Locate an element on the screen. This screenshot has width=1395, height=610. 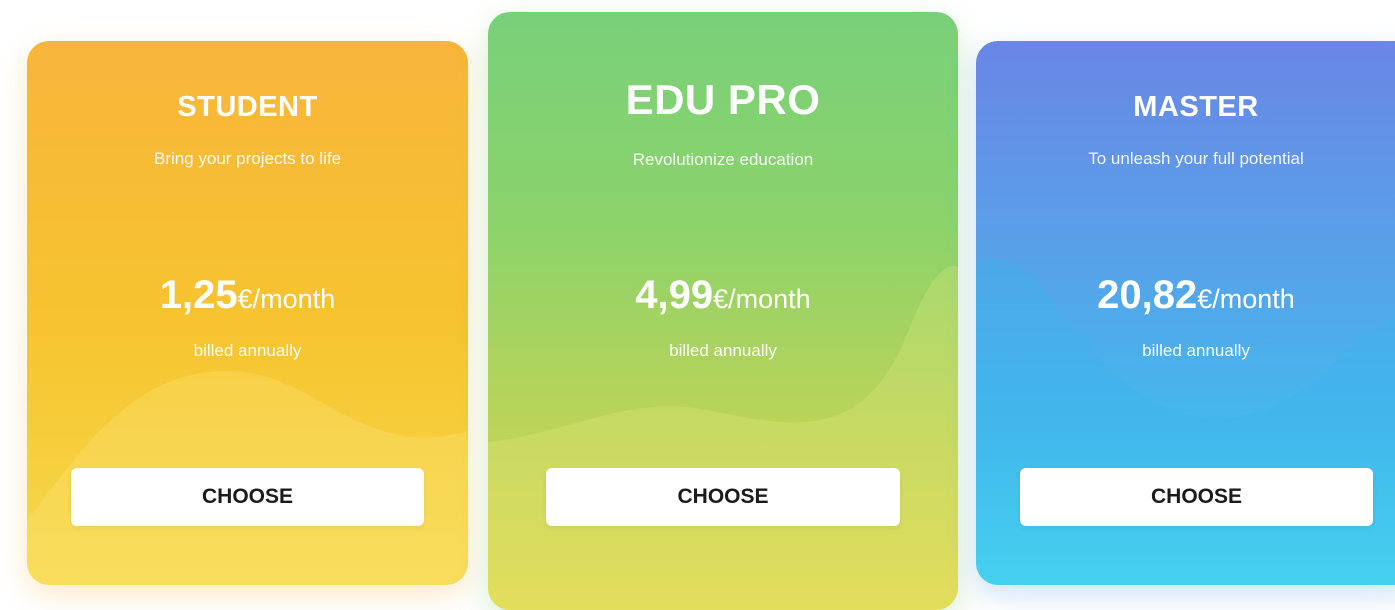
plan-price: 20,82€/month is located at coordinates (1185, 295).